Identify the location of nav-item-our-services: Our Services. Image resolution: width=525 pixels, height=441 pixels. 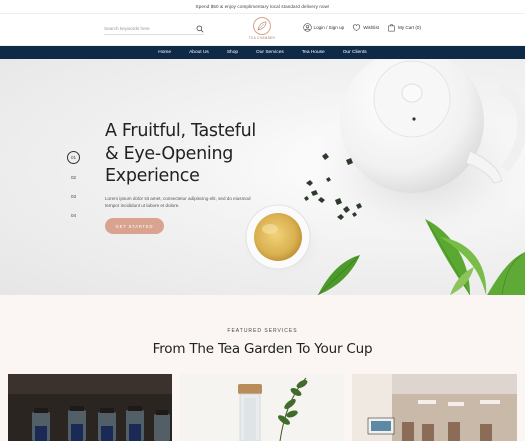
(270, 52).